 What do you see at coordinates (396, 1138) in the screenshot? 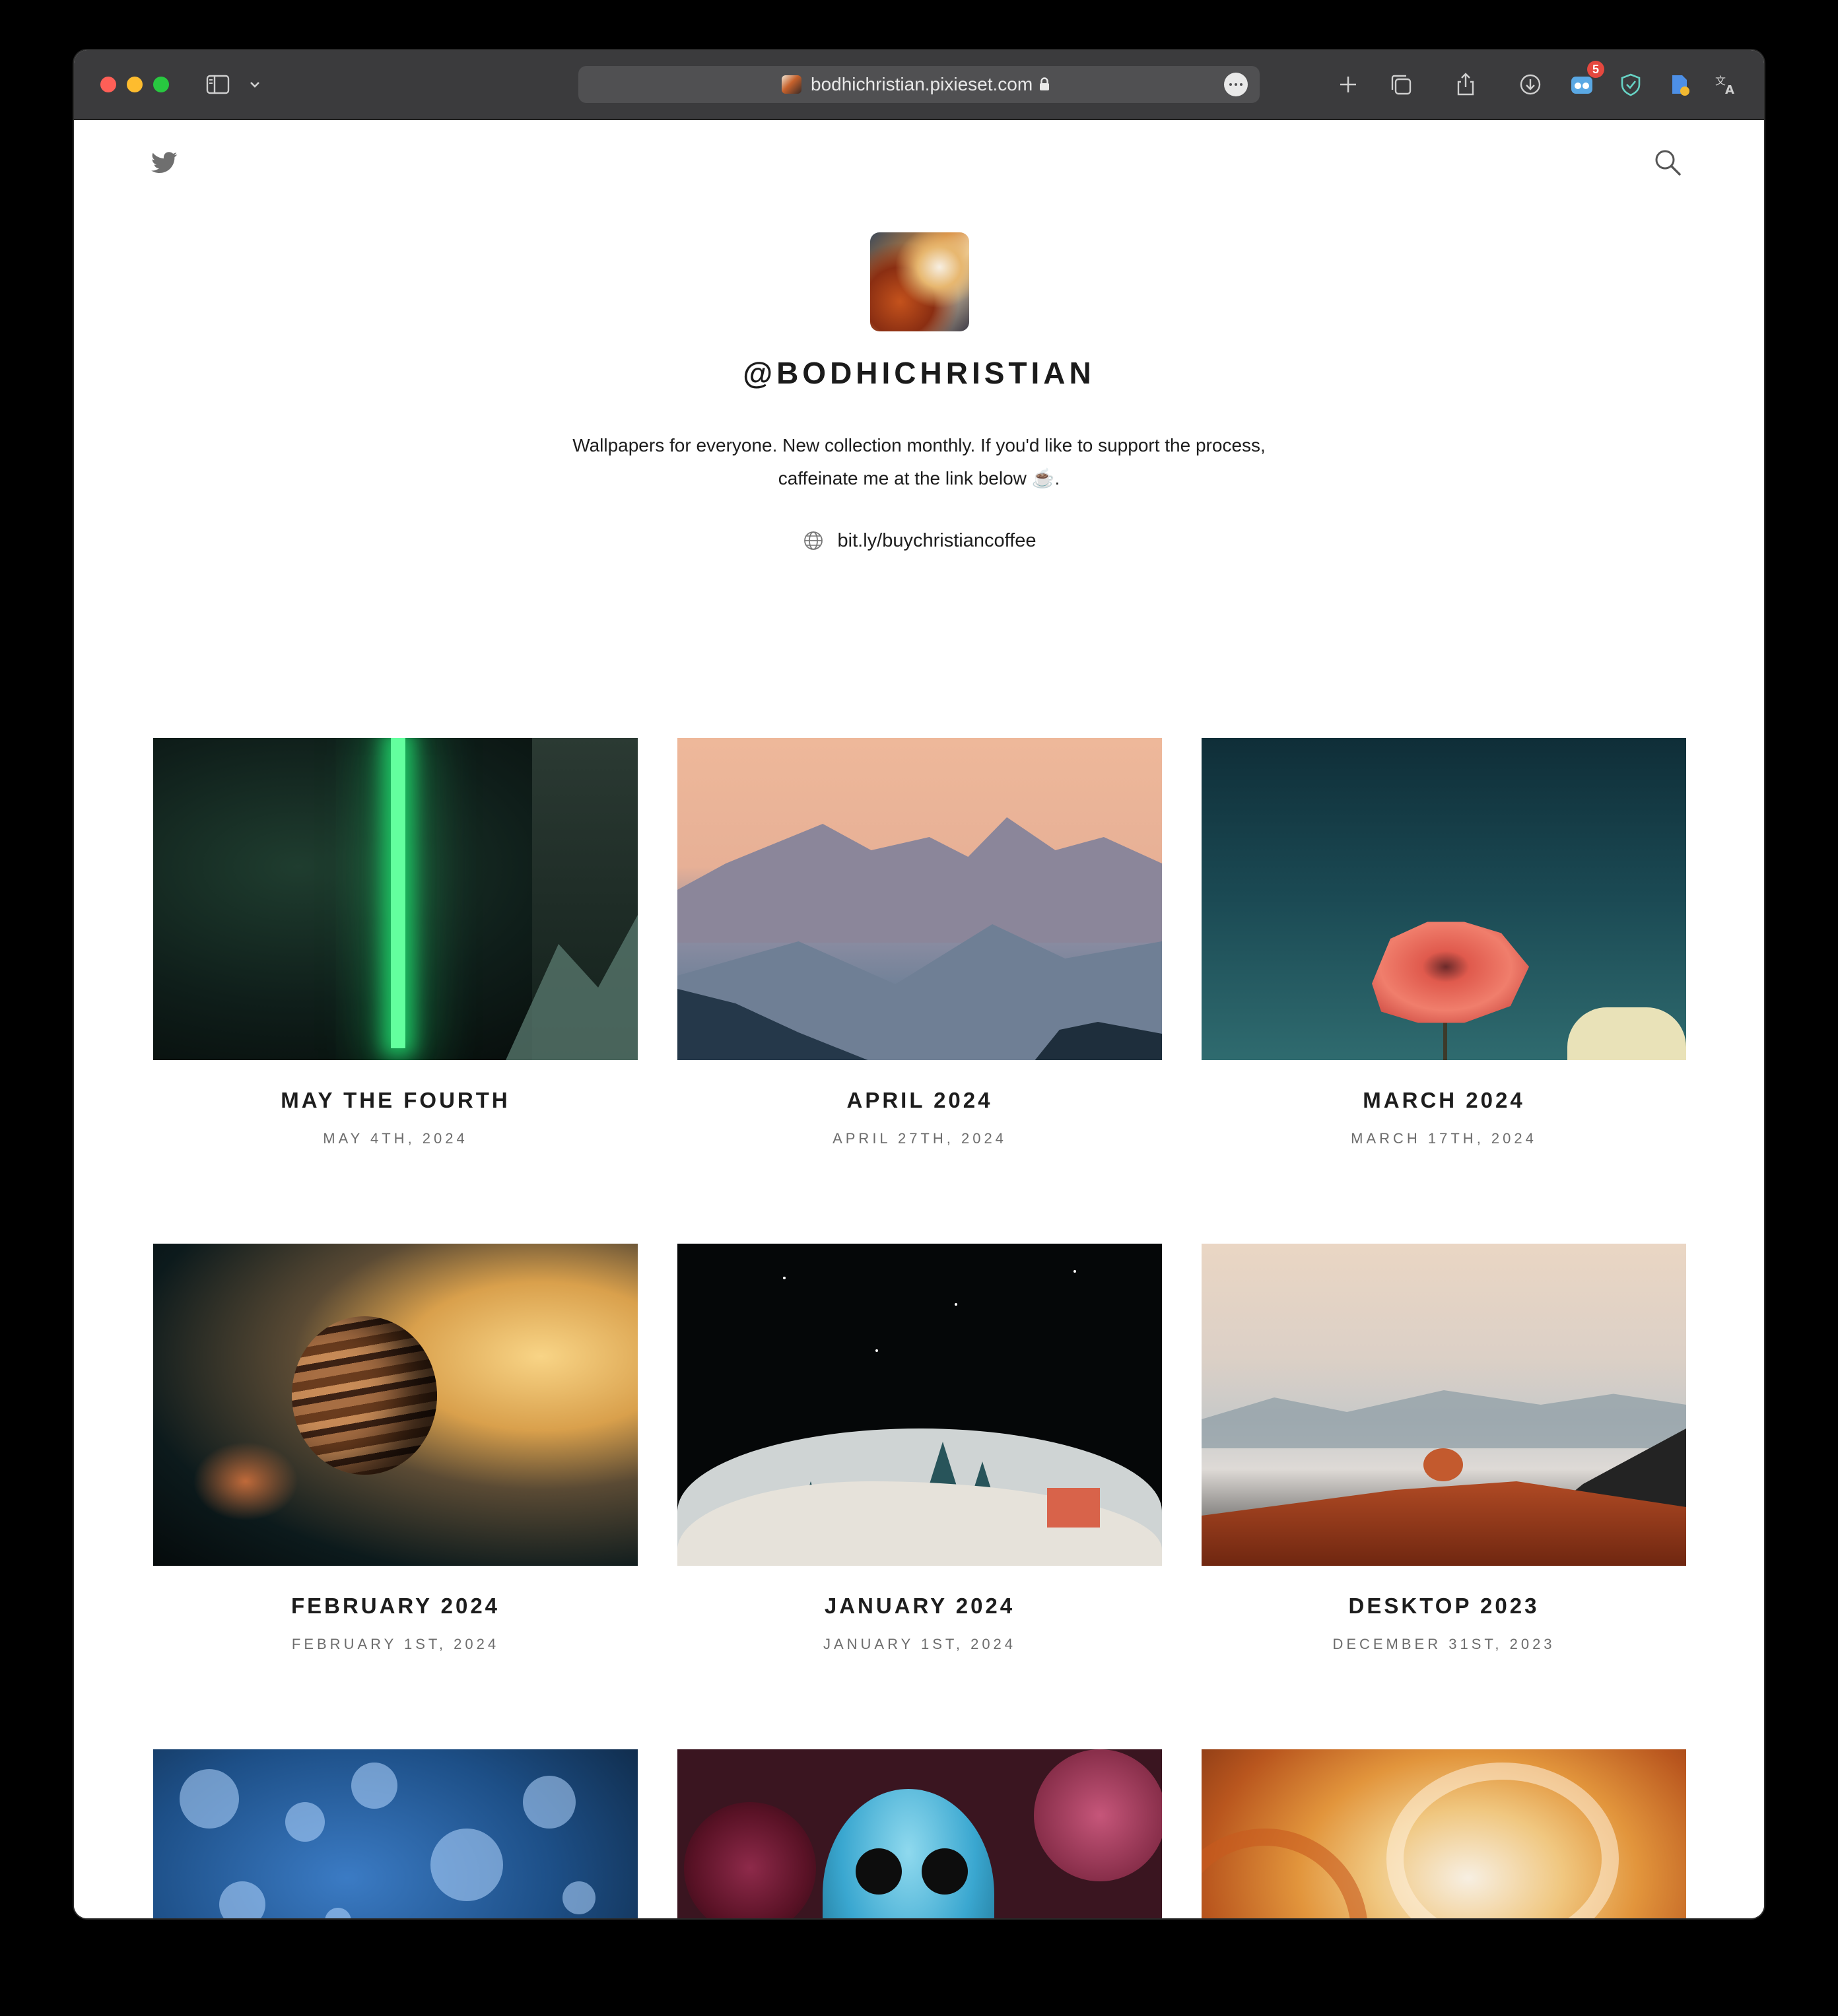
I see `collection-date: MAY 4TH, 2024` at bounding box center [396, 1138].